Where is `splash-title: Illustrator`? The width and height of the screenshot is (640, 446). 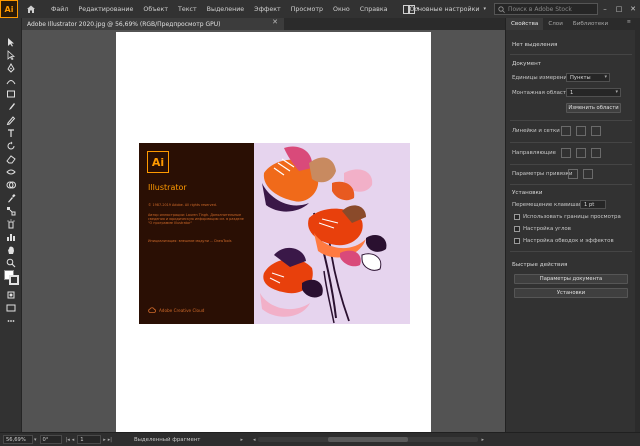 splash-title: Illustrator is located at coordinates (167, 187).